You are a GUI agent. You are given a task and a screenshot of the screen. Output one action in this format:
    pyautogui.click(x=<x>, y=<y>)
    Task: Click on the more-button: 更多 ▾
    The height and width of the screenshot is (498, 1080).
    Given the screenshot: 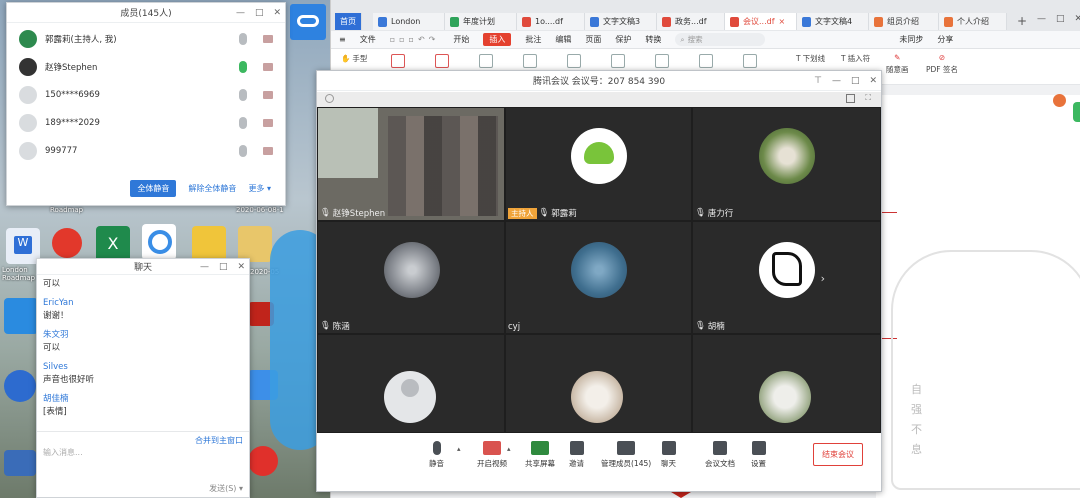 What is the action you would take?
    pyautogui.click(x=259, y=188)
    